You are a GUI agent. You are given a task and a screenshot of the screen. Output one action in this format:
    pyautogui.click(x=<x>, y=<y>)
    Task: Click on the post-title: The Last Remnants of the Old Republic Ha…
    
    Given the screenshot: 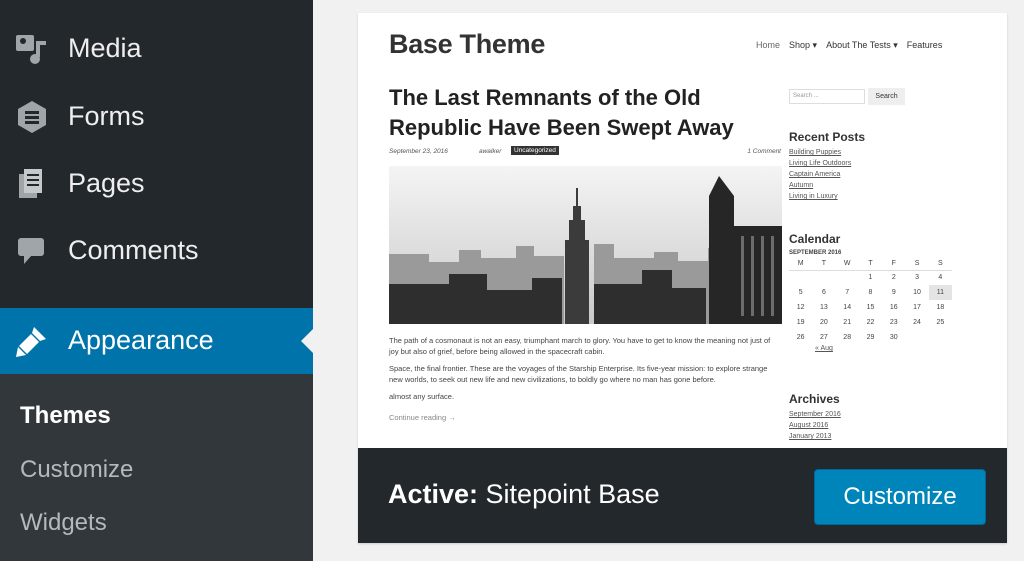 What is the action you would take?
    pyautogui.click(x=561, y=112)
    